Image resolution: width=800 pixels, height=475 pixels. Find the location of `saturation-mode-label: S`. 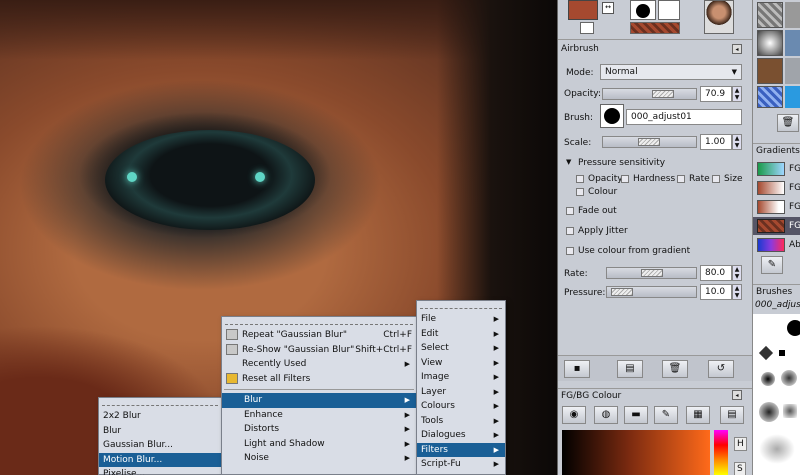

saturation-mode-label: S is located at coordinates (740, 468).